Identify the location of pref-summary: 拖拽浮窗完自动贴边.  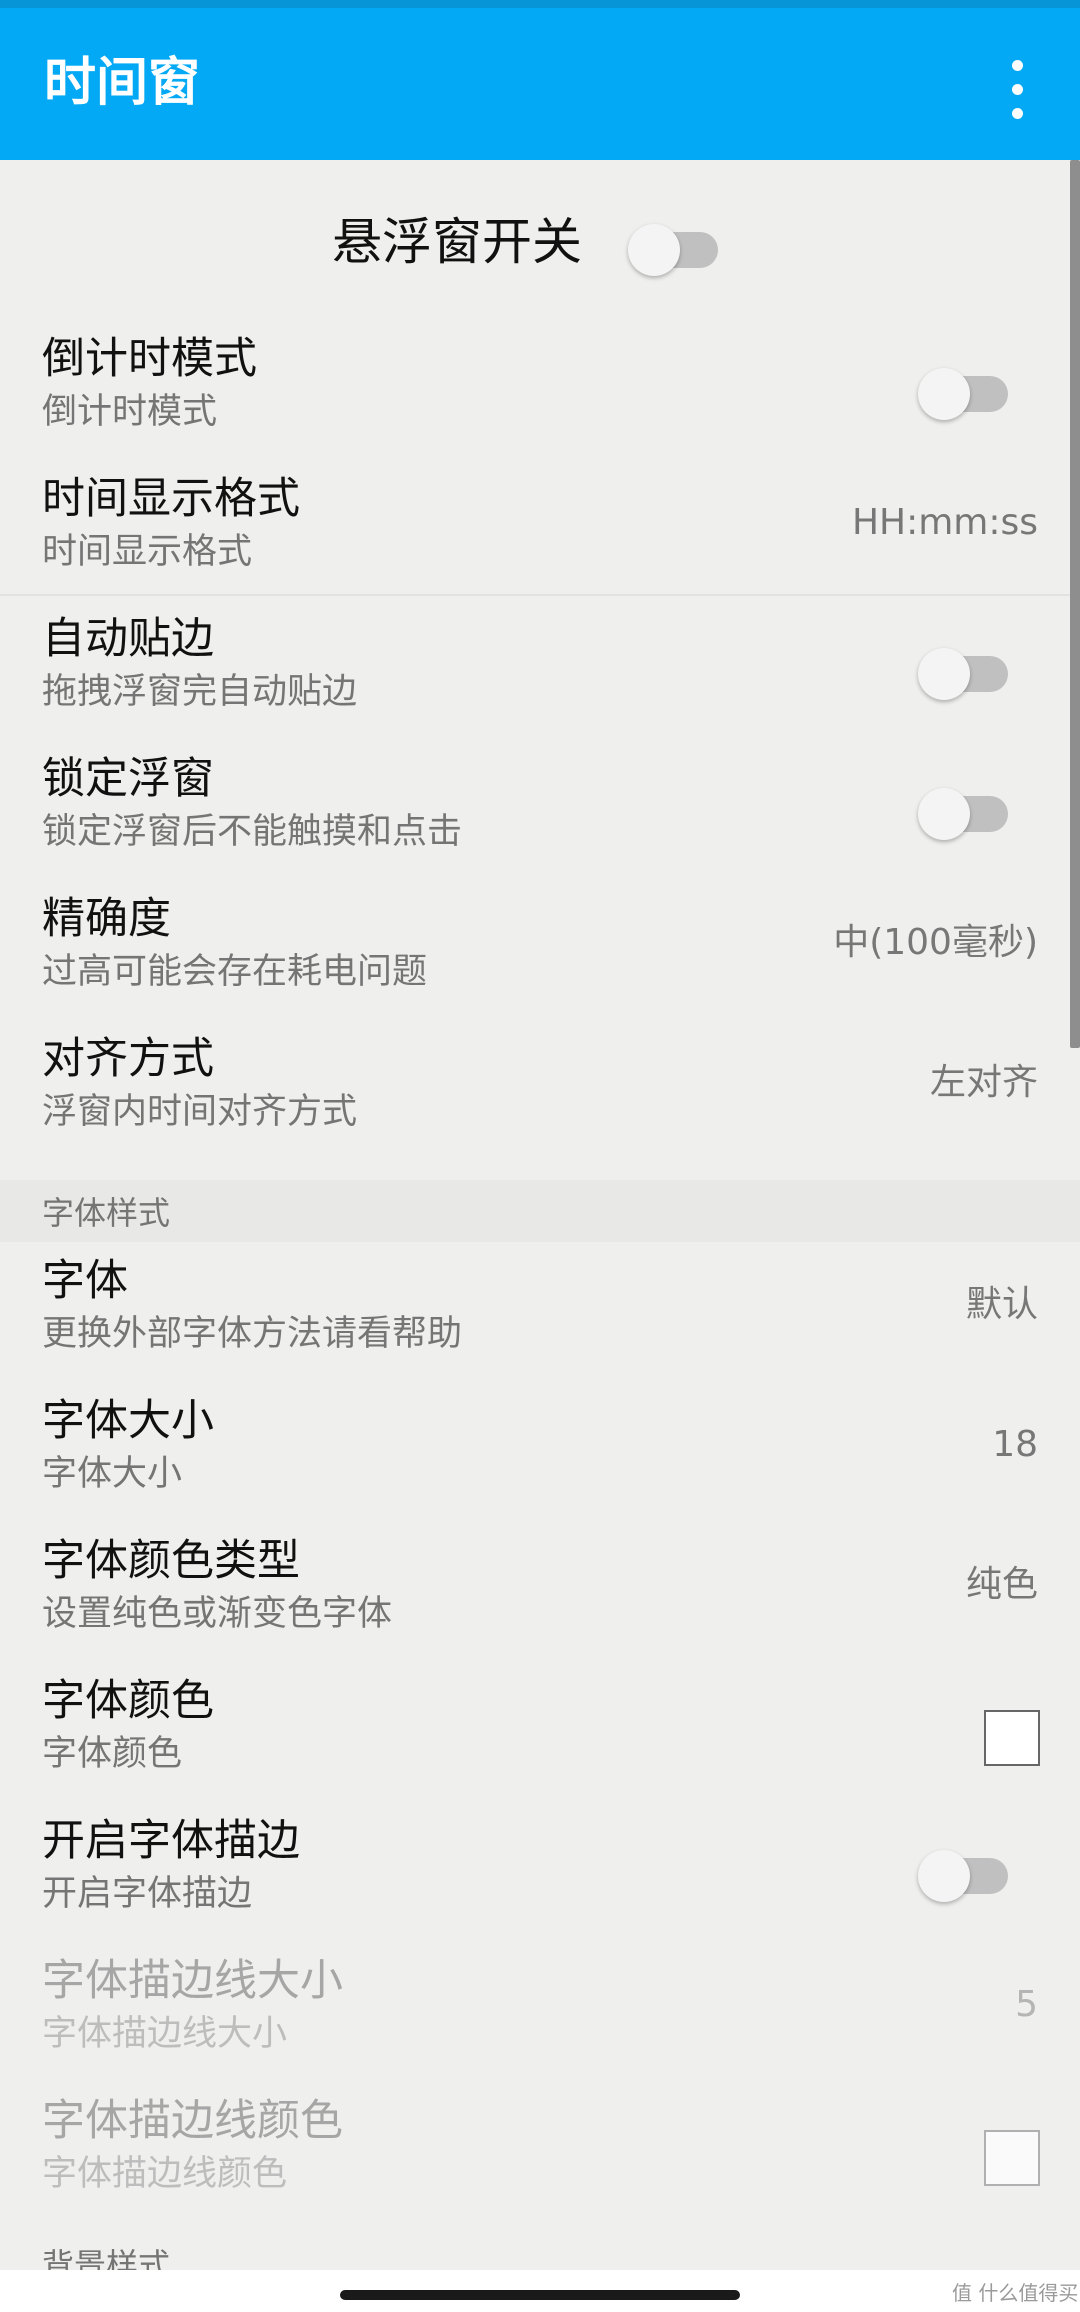
(200, 692).